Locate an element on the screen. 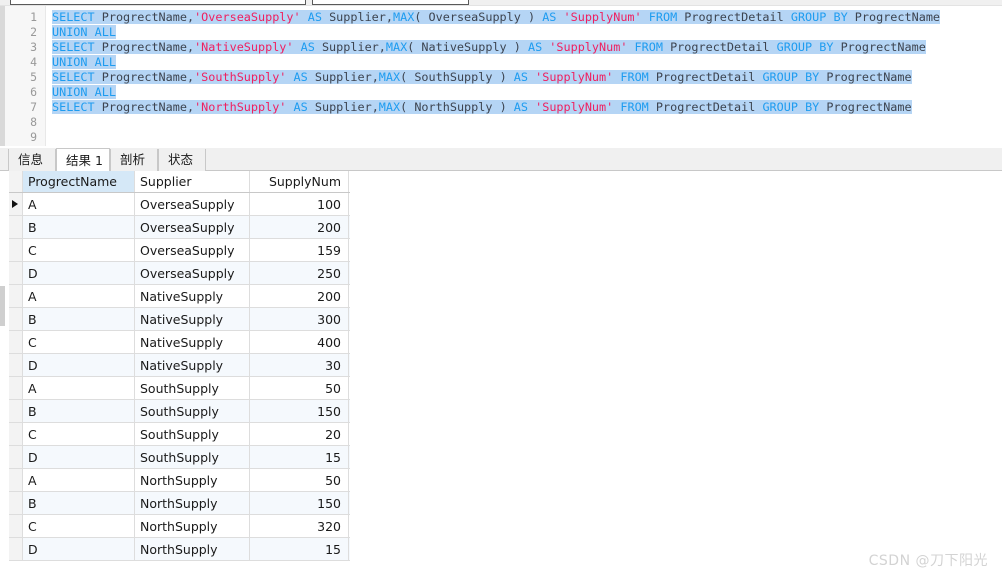 This screenshot has height=579, width=1002. cell-supplynum: 300 is located at coordinates (299, 319).